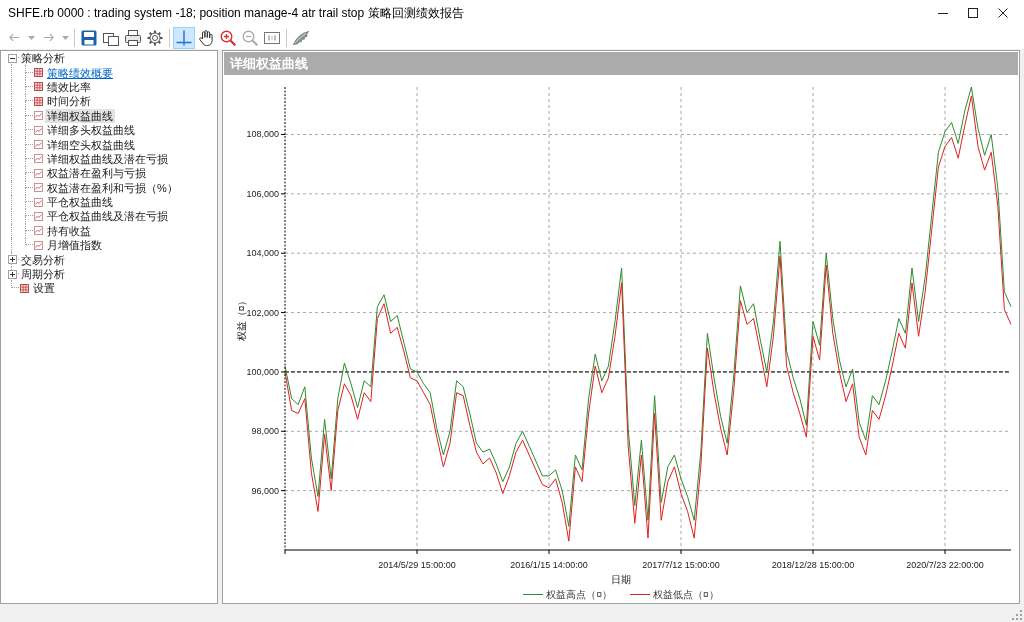 This screenshot has height=622, width=1024. What do you see at coordinates (80, 72) in the screenshot?
I see `tree-item: 策略绩效概要` at bounding box center [80, 72].